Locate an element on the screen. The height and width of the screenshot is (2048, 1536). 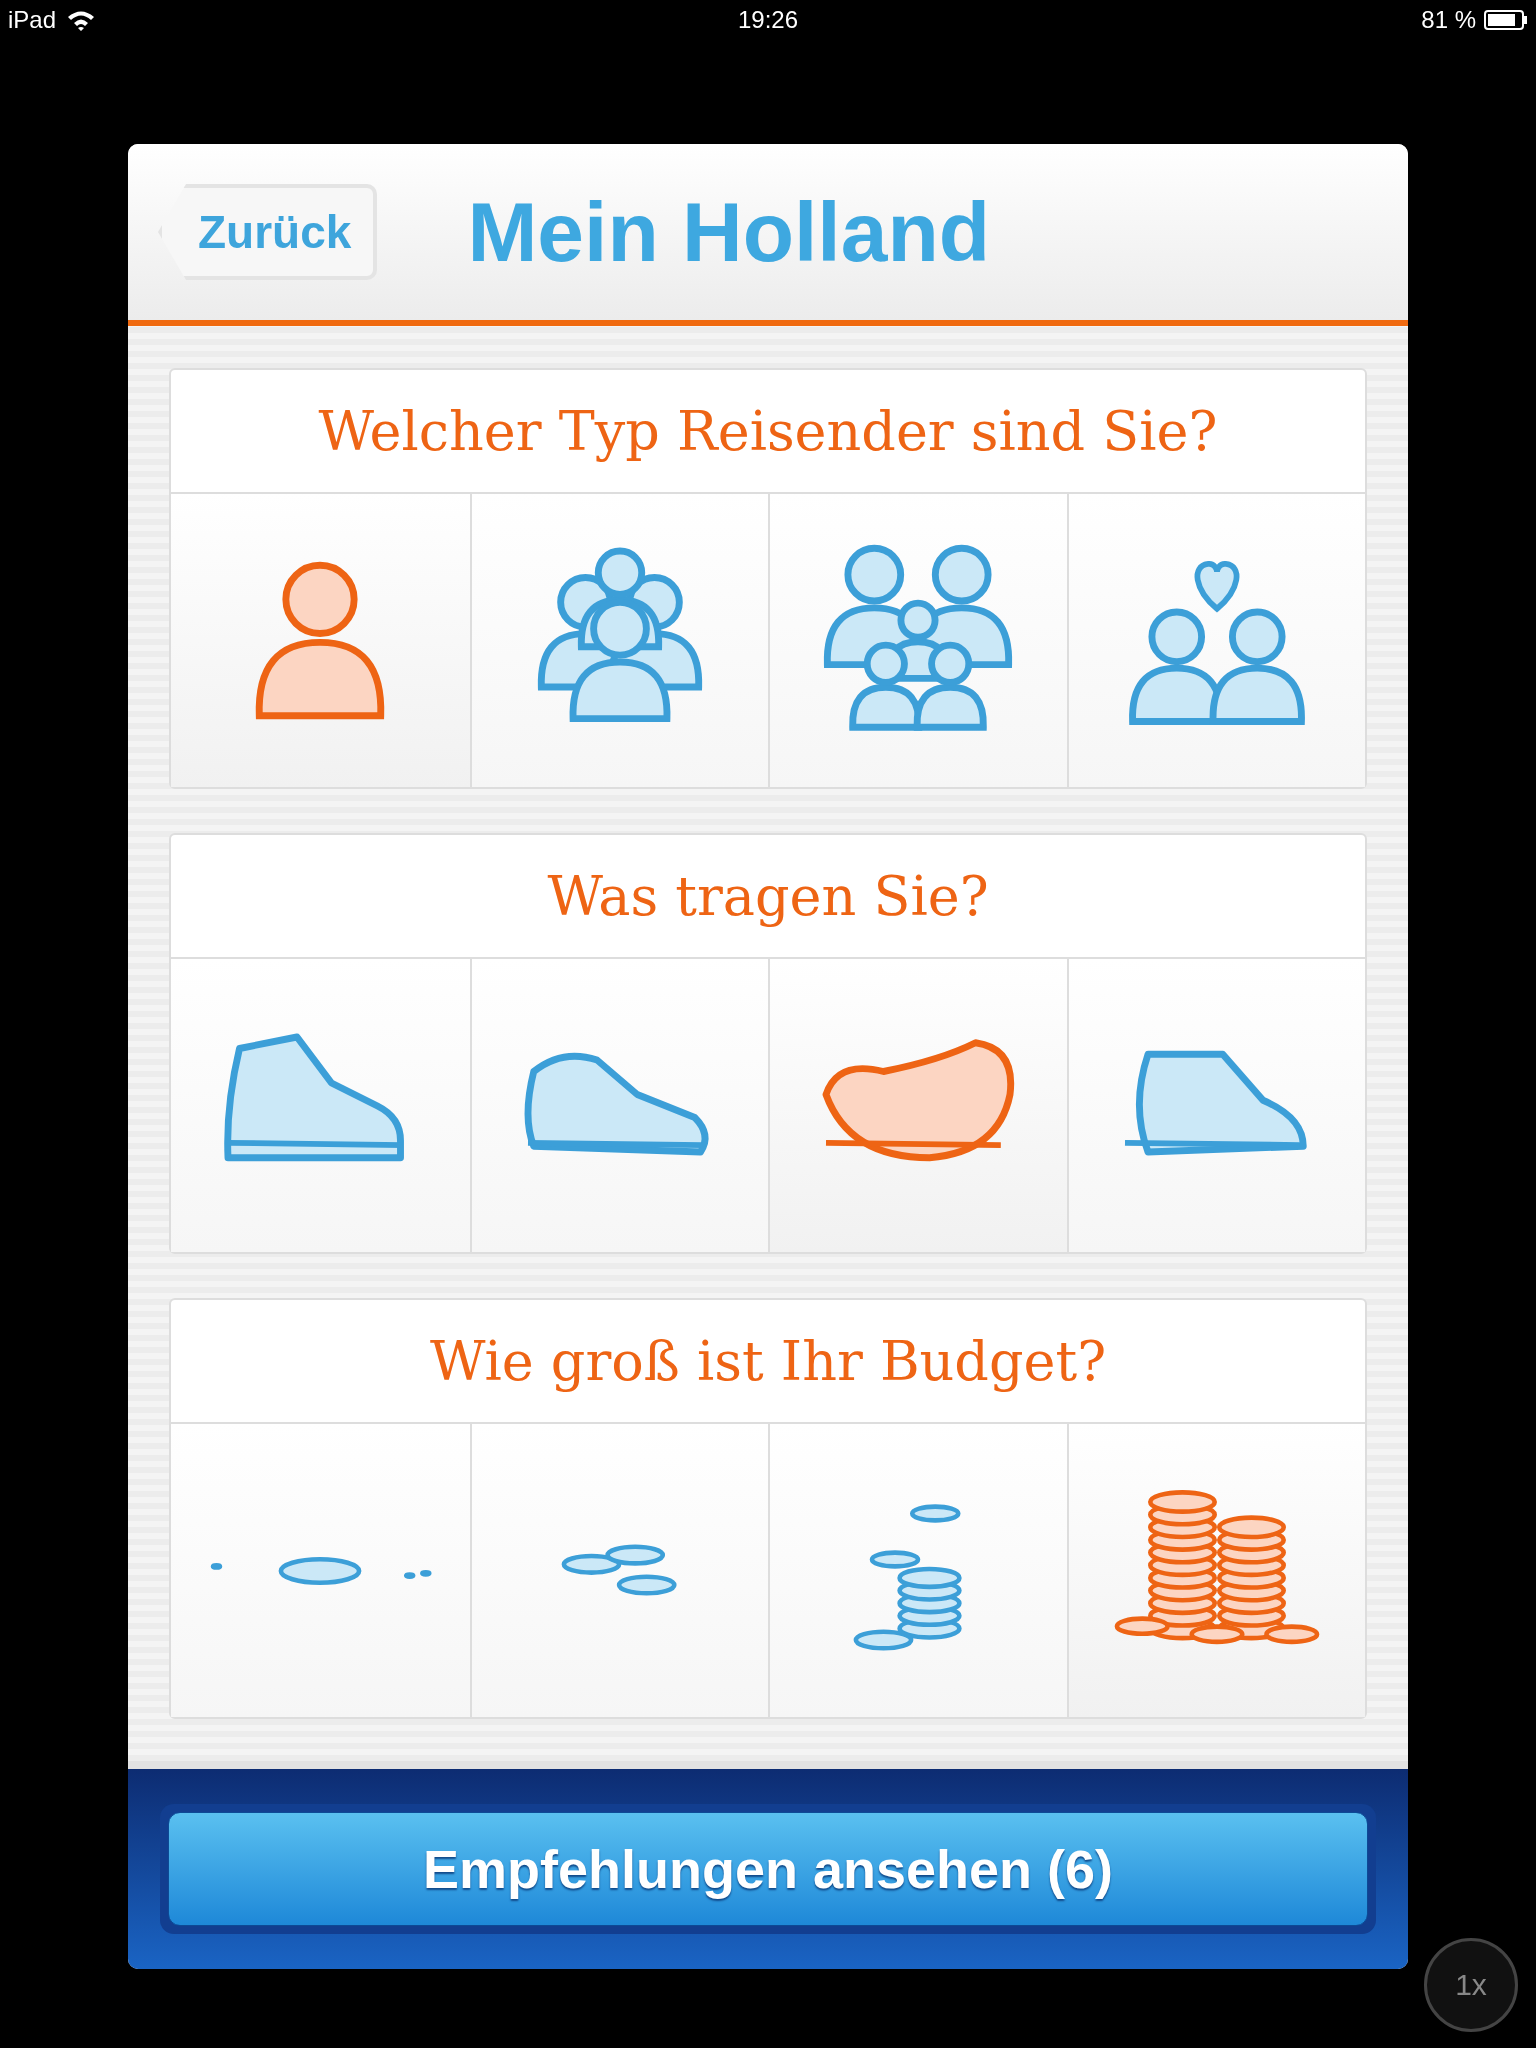
zoom-button: 1x is located at coordinates (1471, 1985).